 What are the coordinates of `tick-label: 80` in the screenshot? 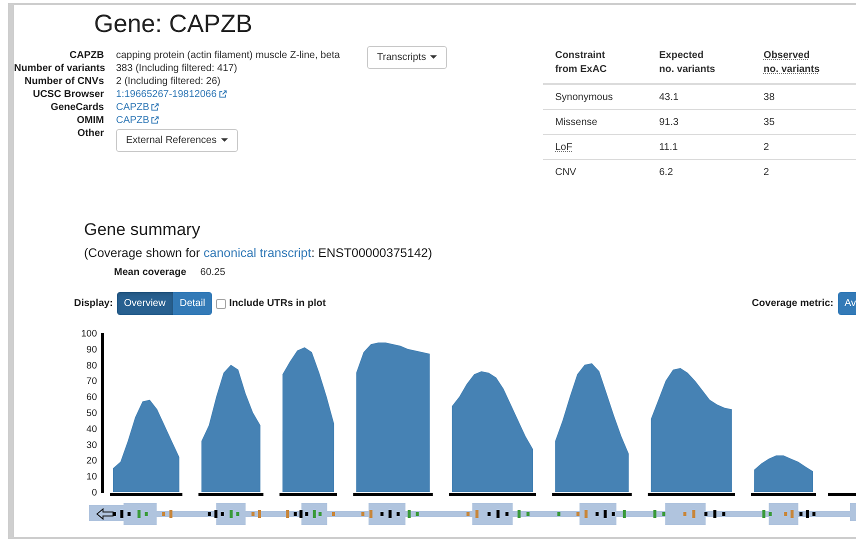 It's located at (91, 366).